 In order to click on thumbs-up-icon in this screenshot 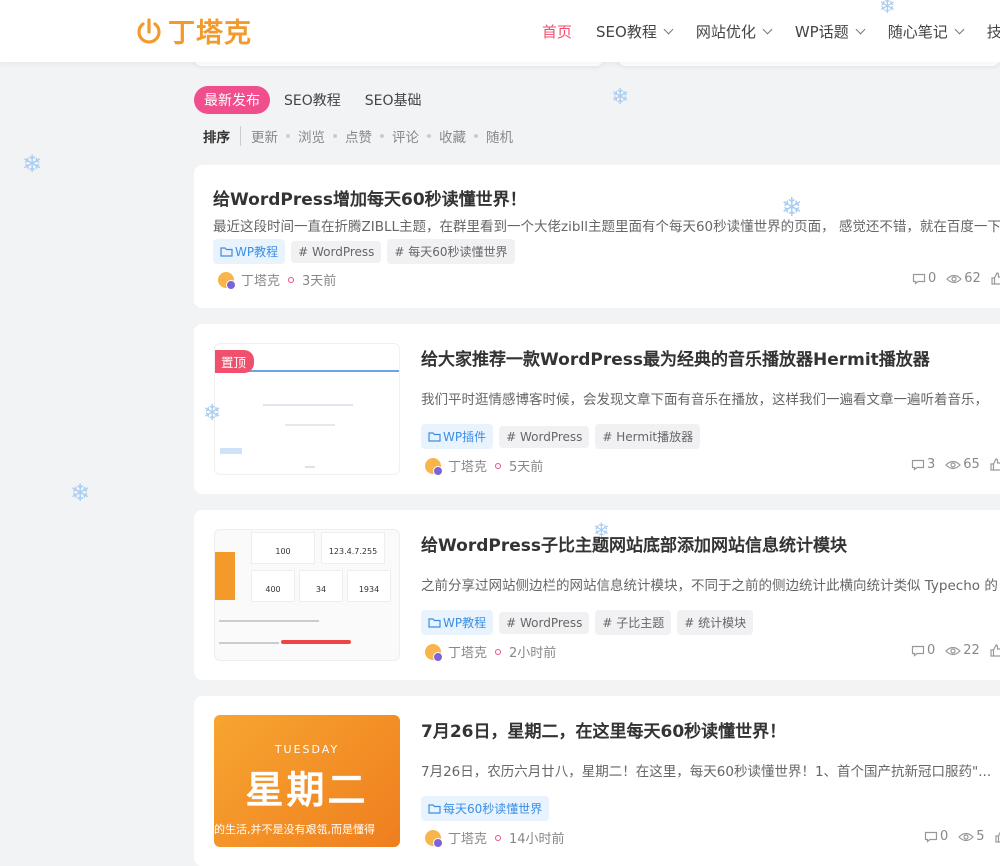, I will do `click(995, 278)`.